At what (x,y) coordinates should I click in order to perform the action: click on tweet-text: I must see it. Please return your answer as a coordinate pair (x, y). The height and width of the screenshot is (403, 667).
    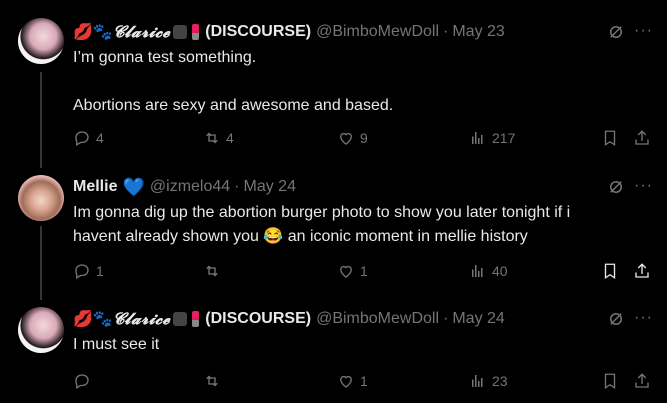
    Looking at the image, I should click on (360, 345).